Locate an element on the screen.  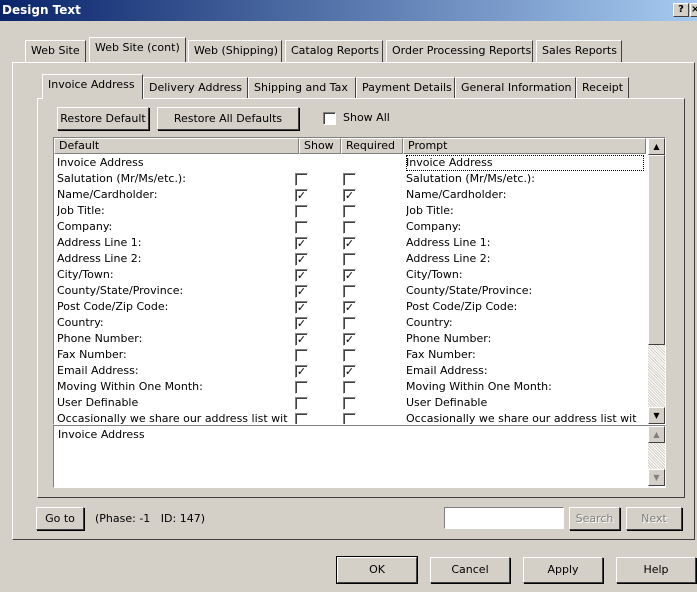
sub-tab-0: Invoice Address is located at coordinates (92, 86).